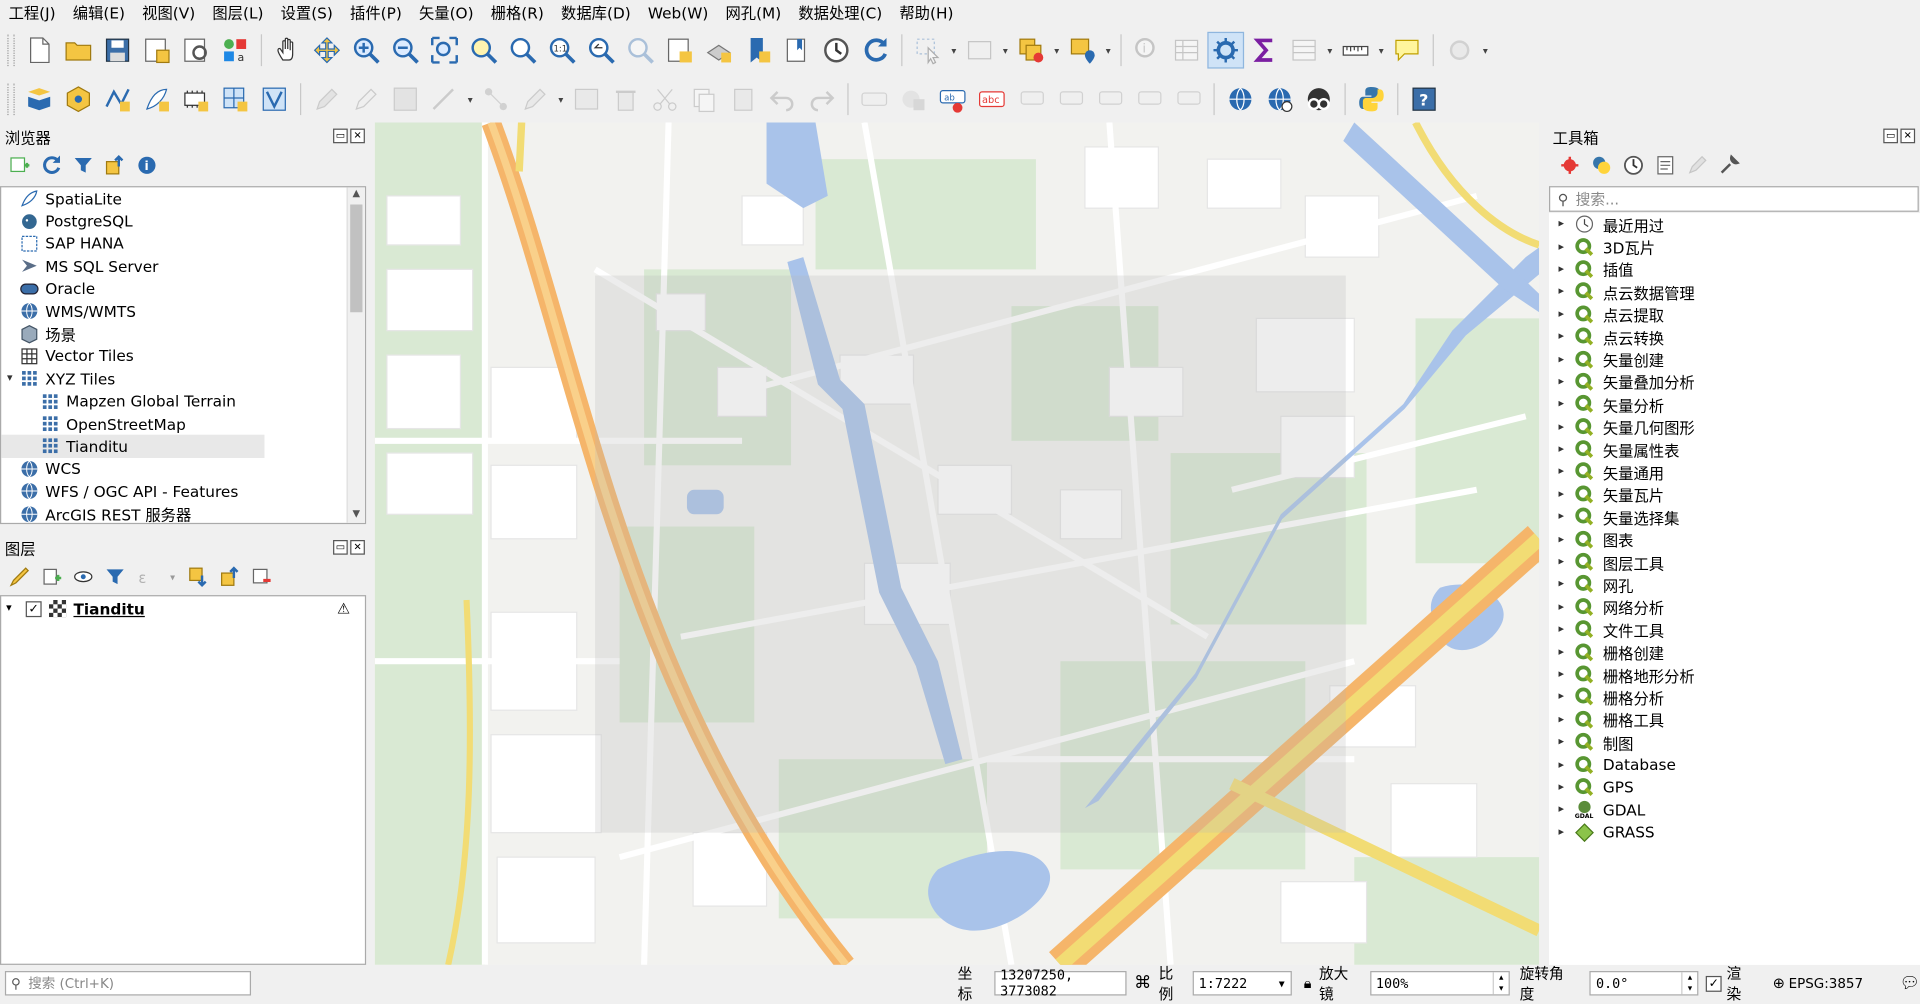 The width and height of the screenshot is (1920, 1004). What do you see at coordinates (1665, 165) in the screenshot?
I see `results-viewer-icon` at bounding box center [1665, 165].